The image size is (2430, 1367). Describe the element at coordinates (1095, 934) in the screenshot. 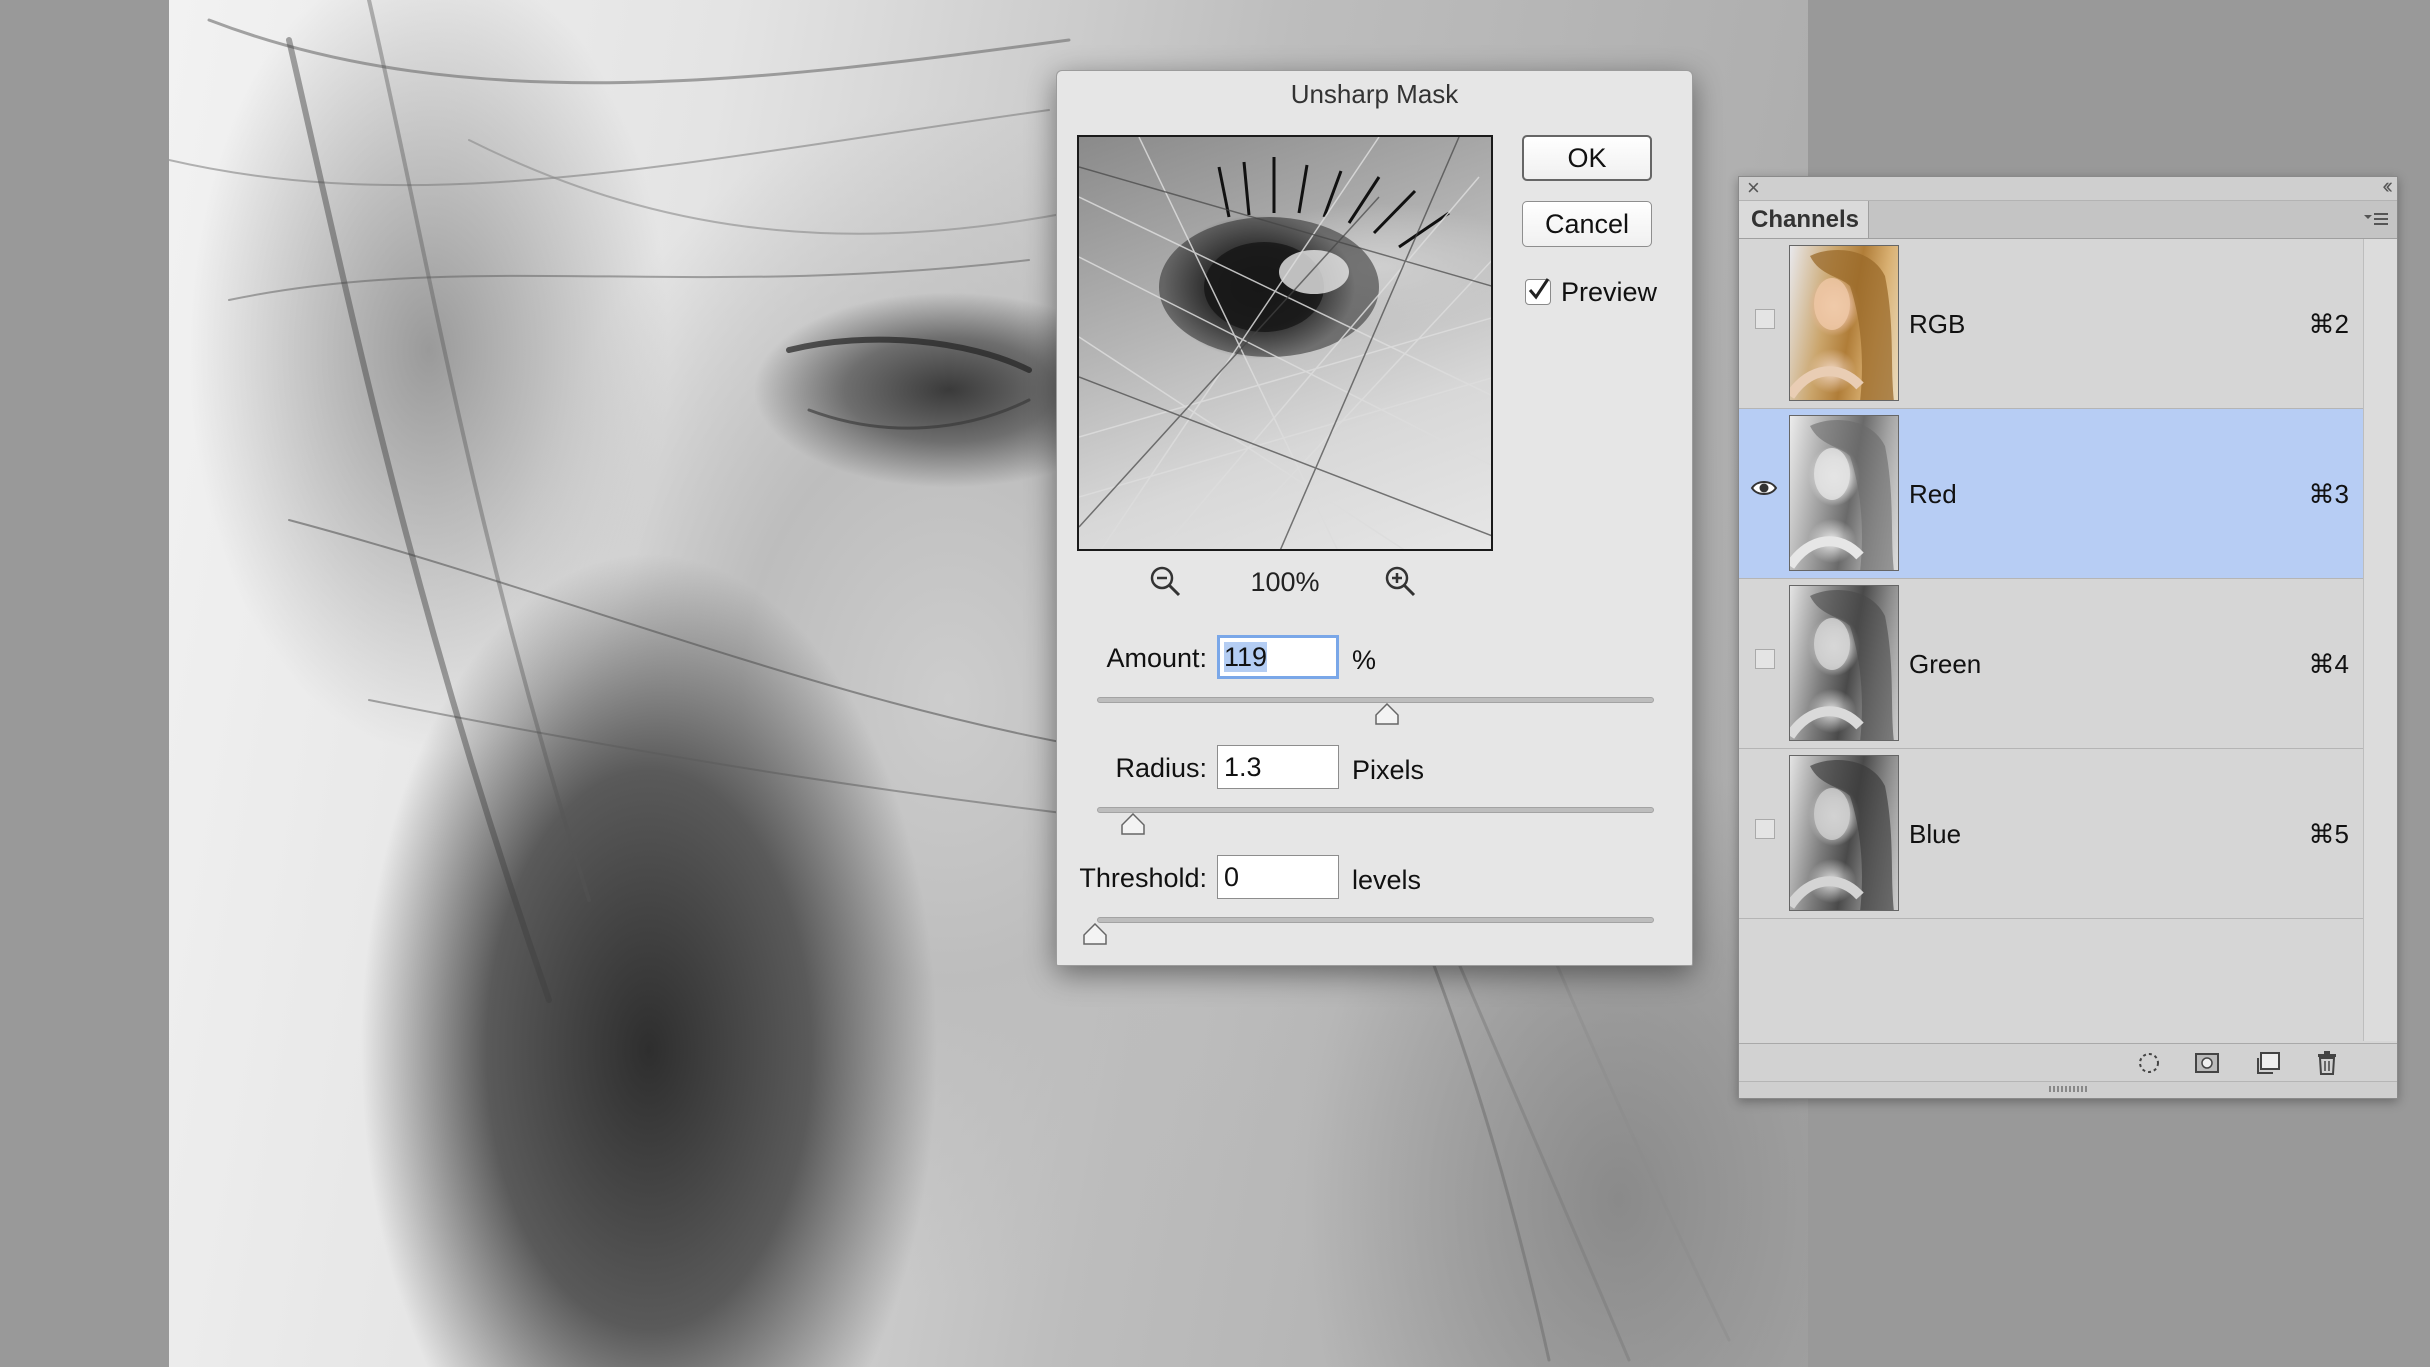

I see `threshold-slider-thumb` at that location.